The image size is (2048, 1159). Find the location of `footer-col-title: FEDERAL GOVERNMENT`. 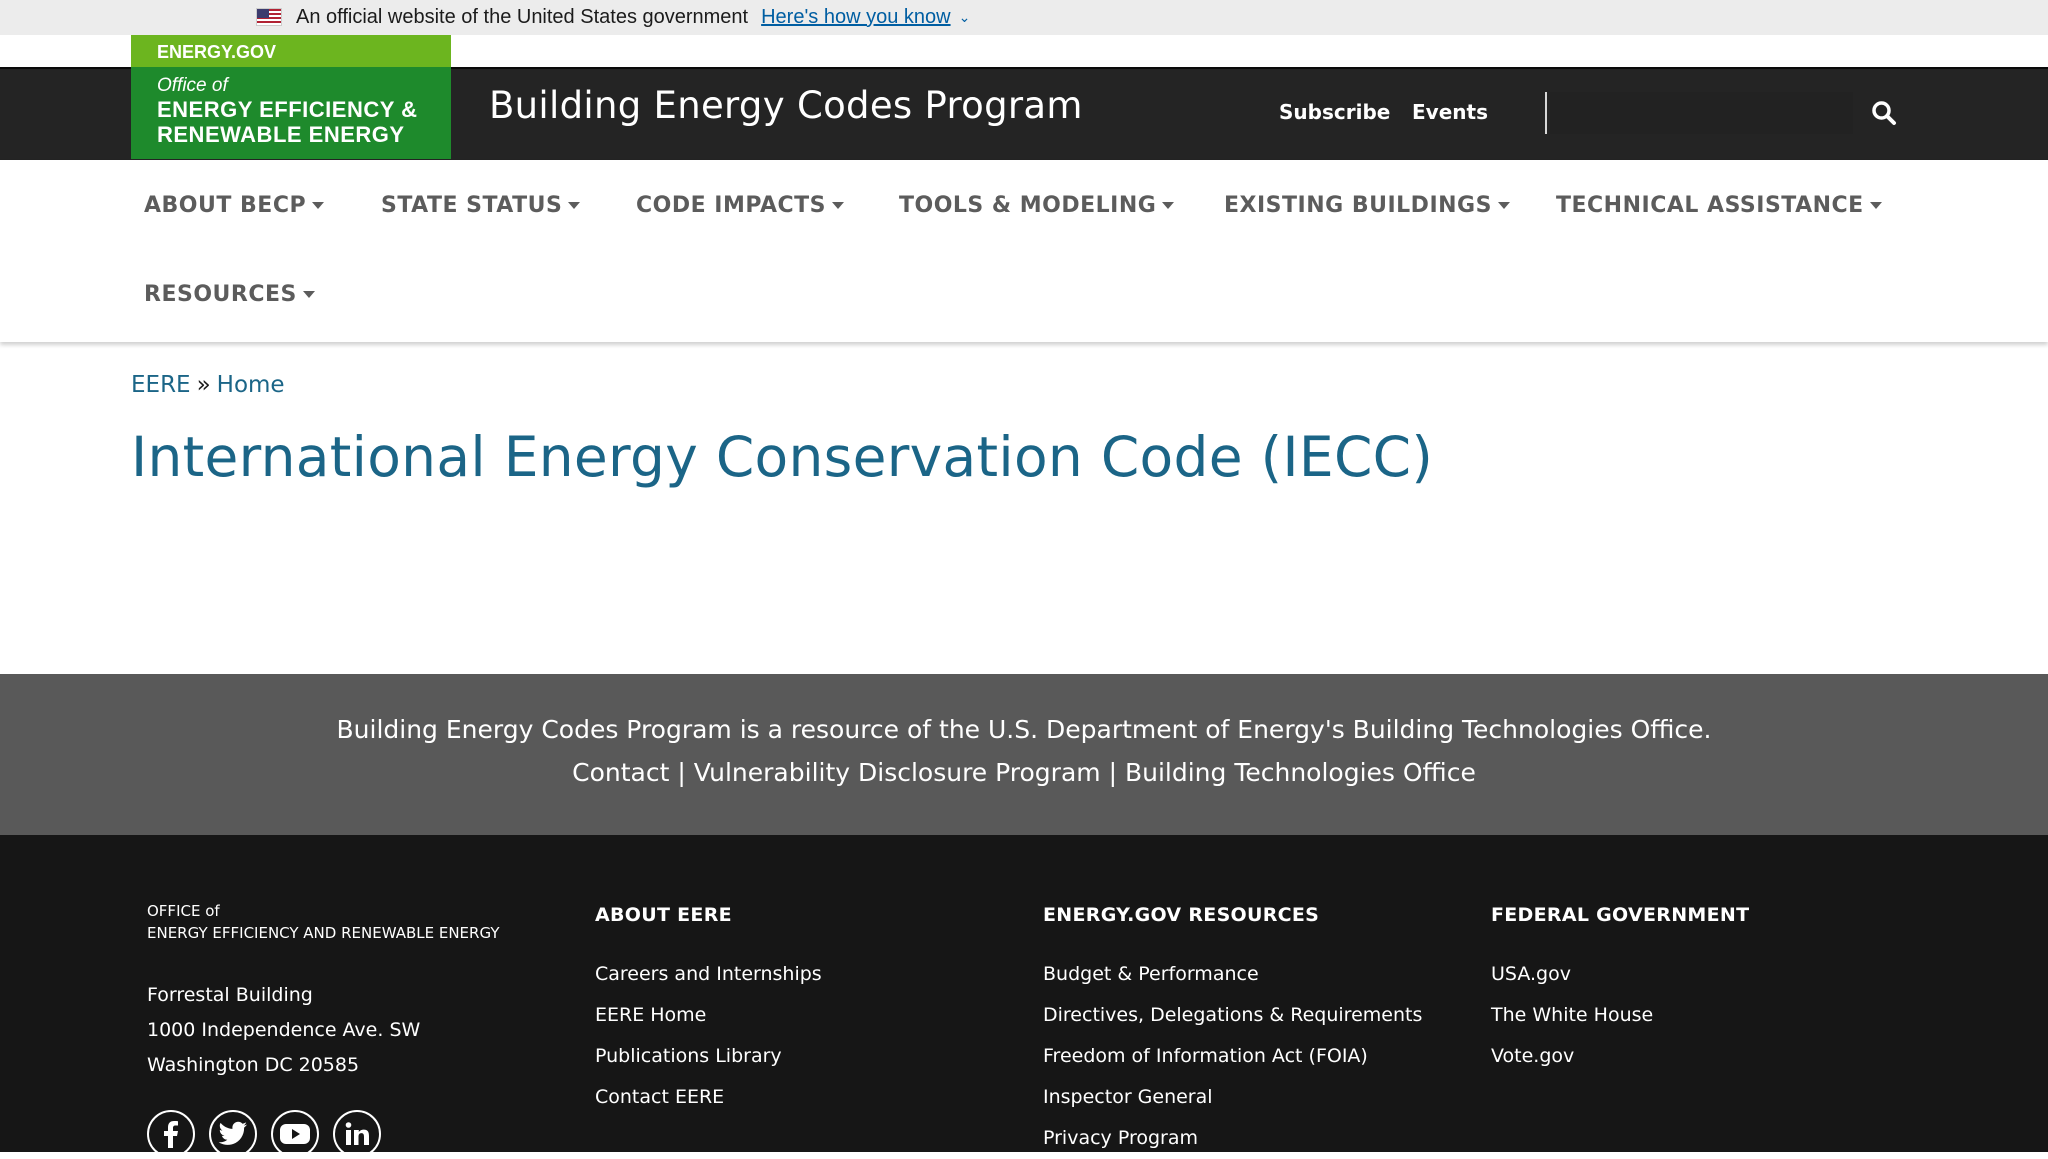

footer-col-title: FEDERAL GOVERNMENT is located at coordinates (1620, 915).